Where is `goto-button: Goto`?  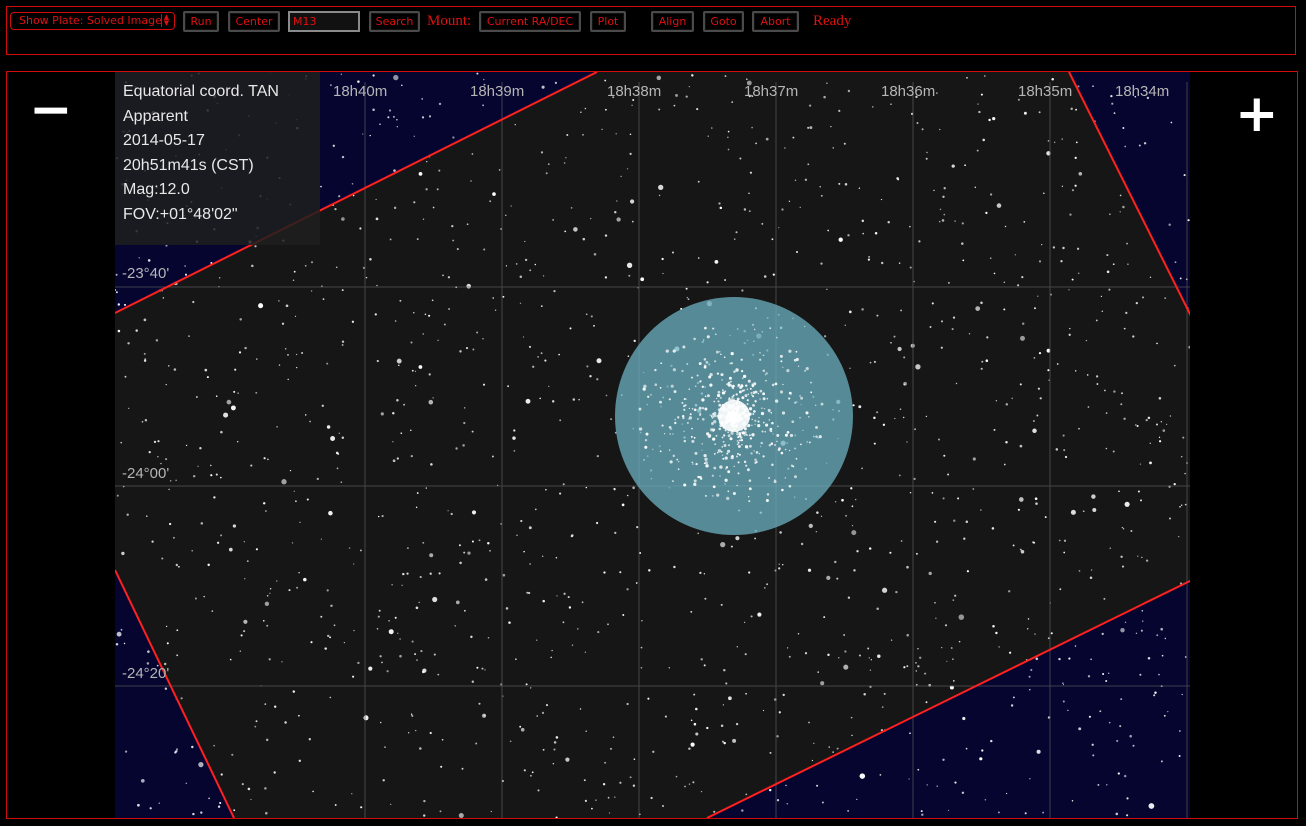
goto-button: Goto is located at coordinates (723, 21).